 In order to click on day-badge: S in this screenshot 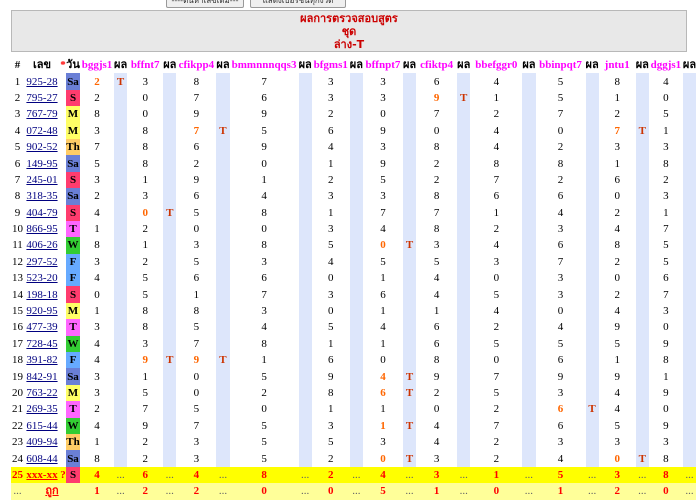, I will do `click(73, 212)`.